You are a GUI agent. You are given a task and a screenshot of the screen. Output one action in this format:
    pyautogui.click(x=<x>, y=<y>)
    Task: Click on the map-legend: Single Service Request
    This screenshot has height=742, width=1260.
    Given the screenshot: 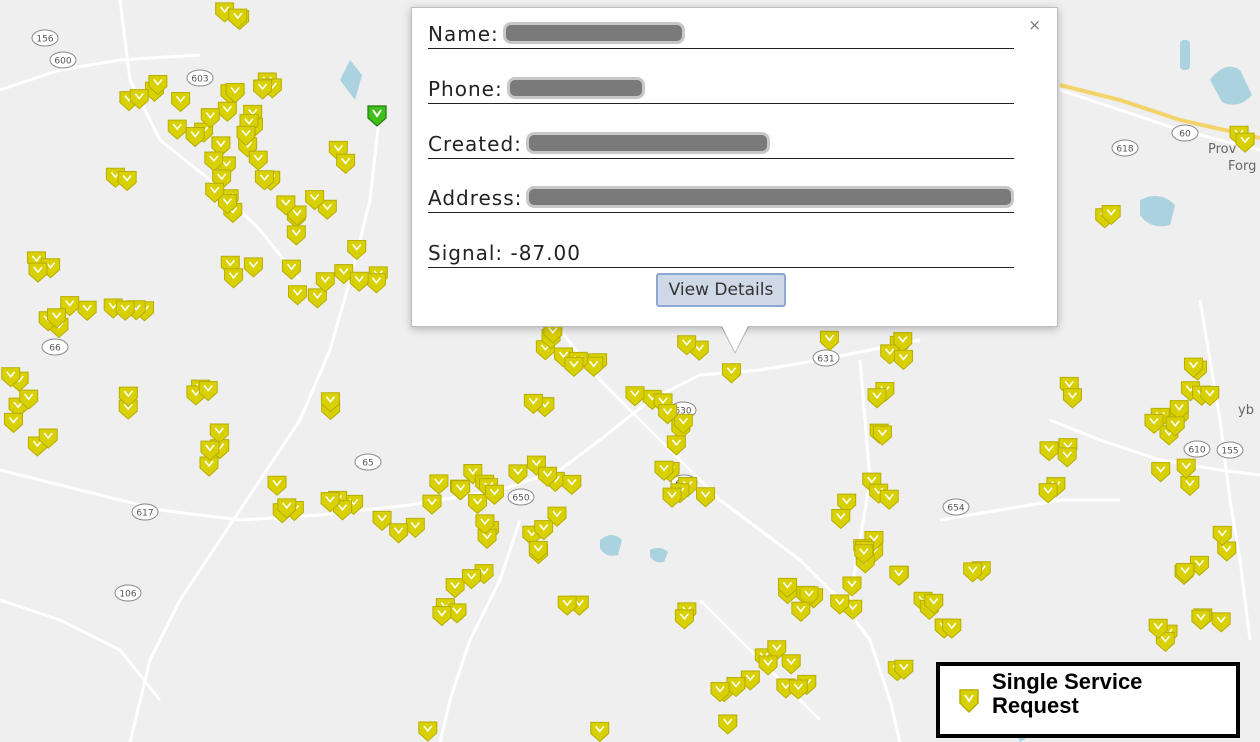 What is the action you would take?
    pyautogui.click(x=1088, y=700)
    